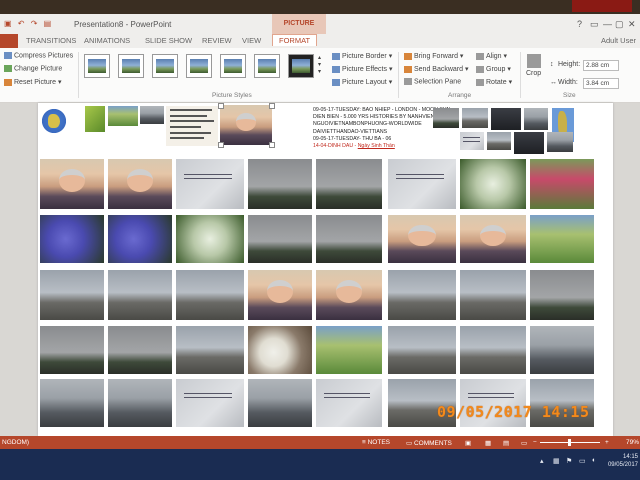  Describe the element at coordinates (533, 65) in the screenshot. I see `crop-button: Crop` at that location.